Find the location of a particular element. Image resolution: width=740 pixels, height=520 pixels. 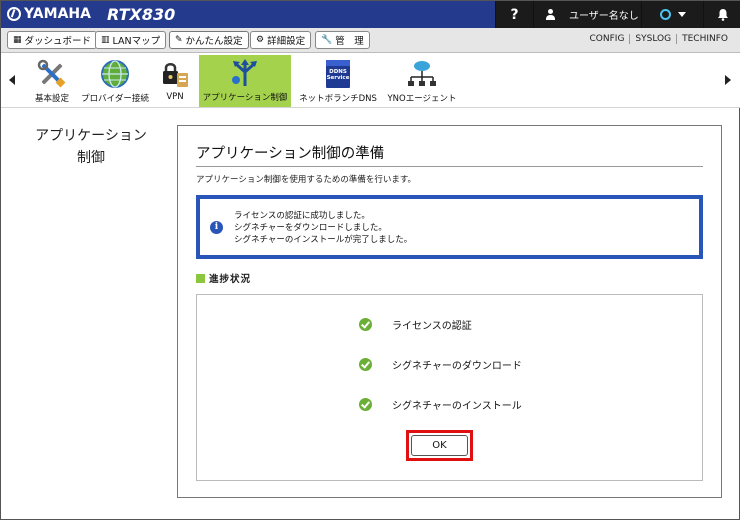

lanmap-button: ▥ LANマップ is located at coordinates (131, 40).